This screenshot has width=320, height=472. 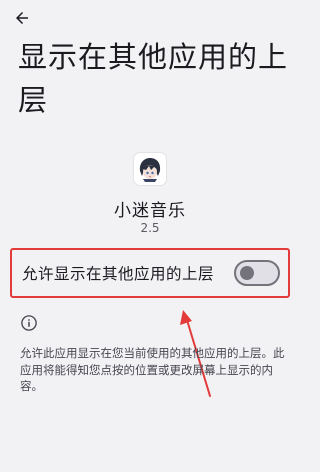 What do you see at coordinates (150, 228) in the screenshot?
I see `app-version: 2.5` at bounding box center [150, 228].